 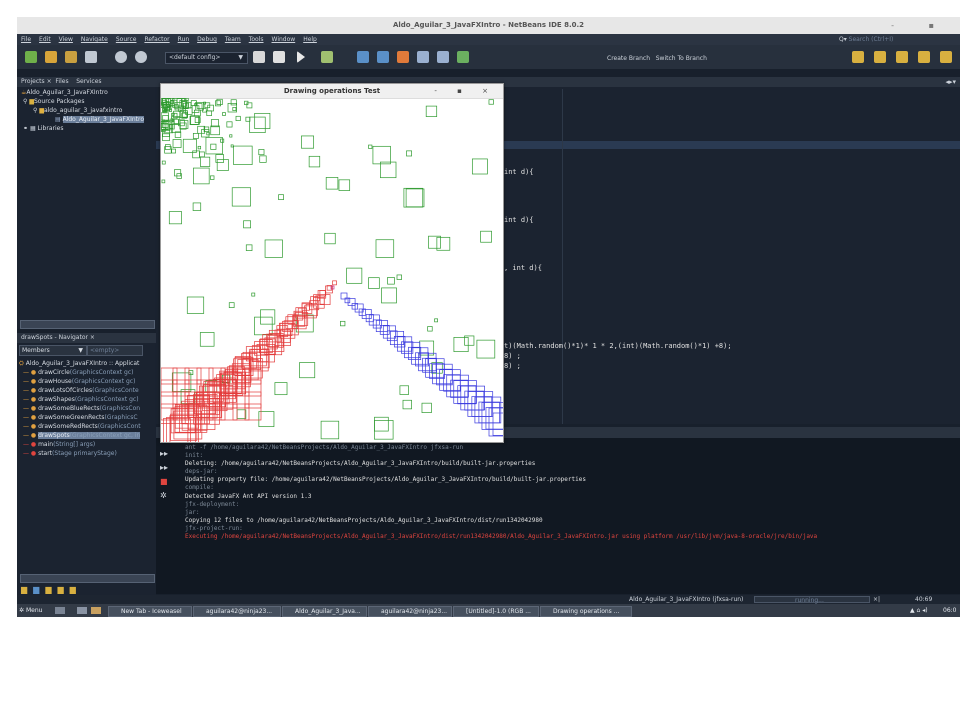 I want to click on menu-window: Window, so click(x=284, y=39).